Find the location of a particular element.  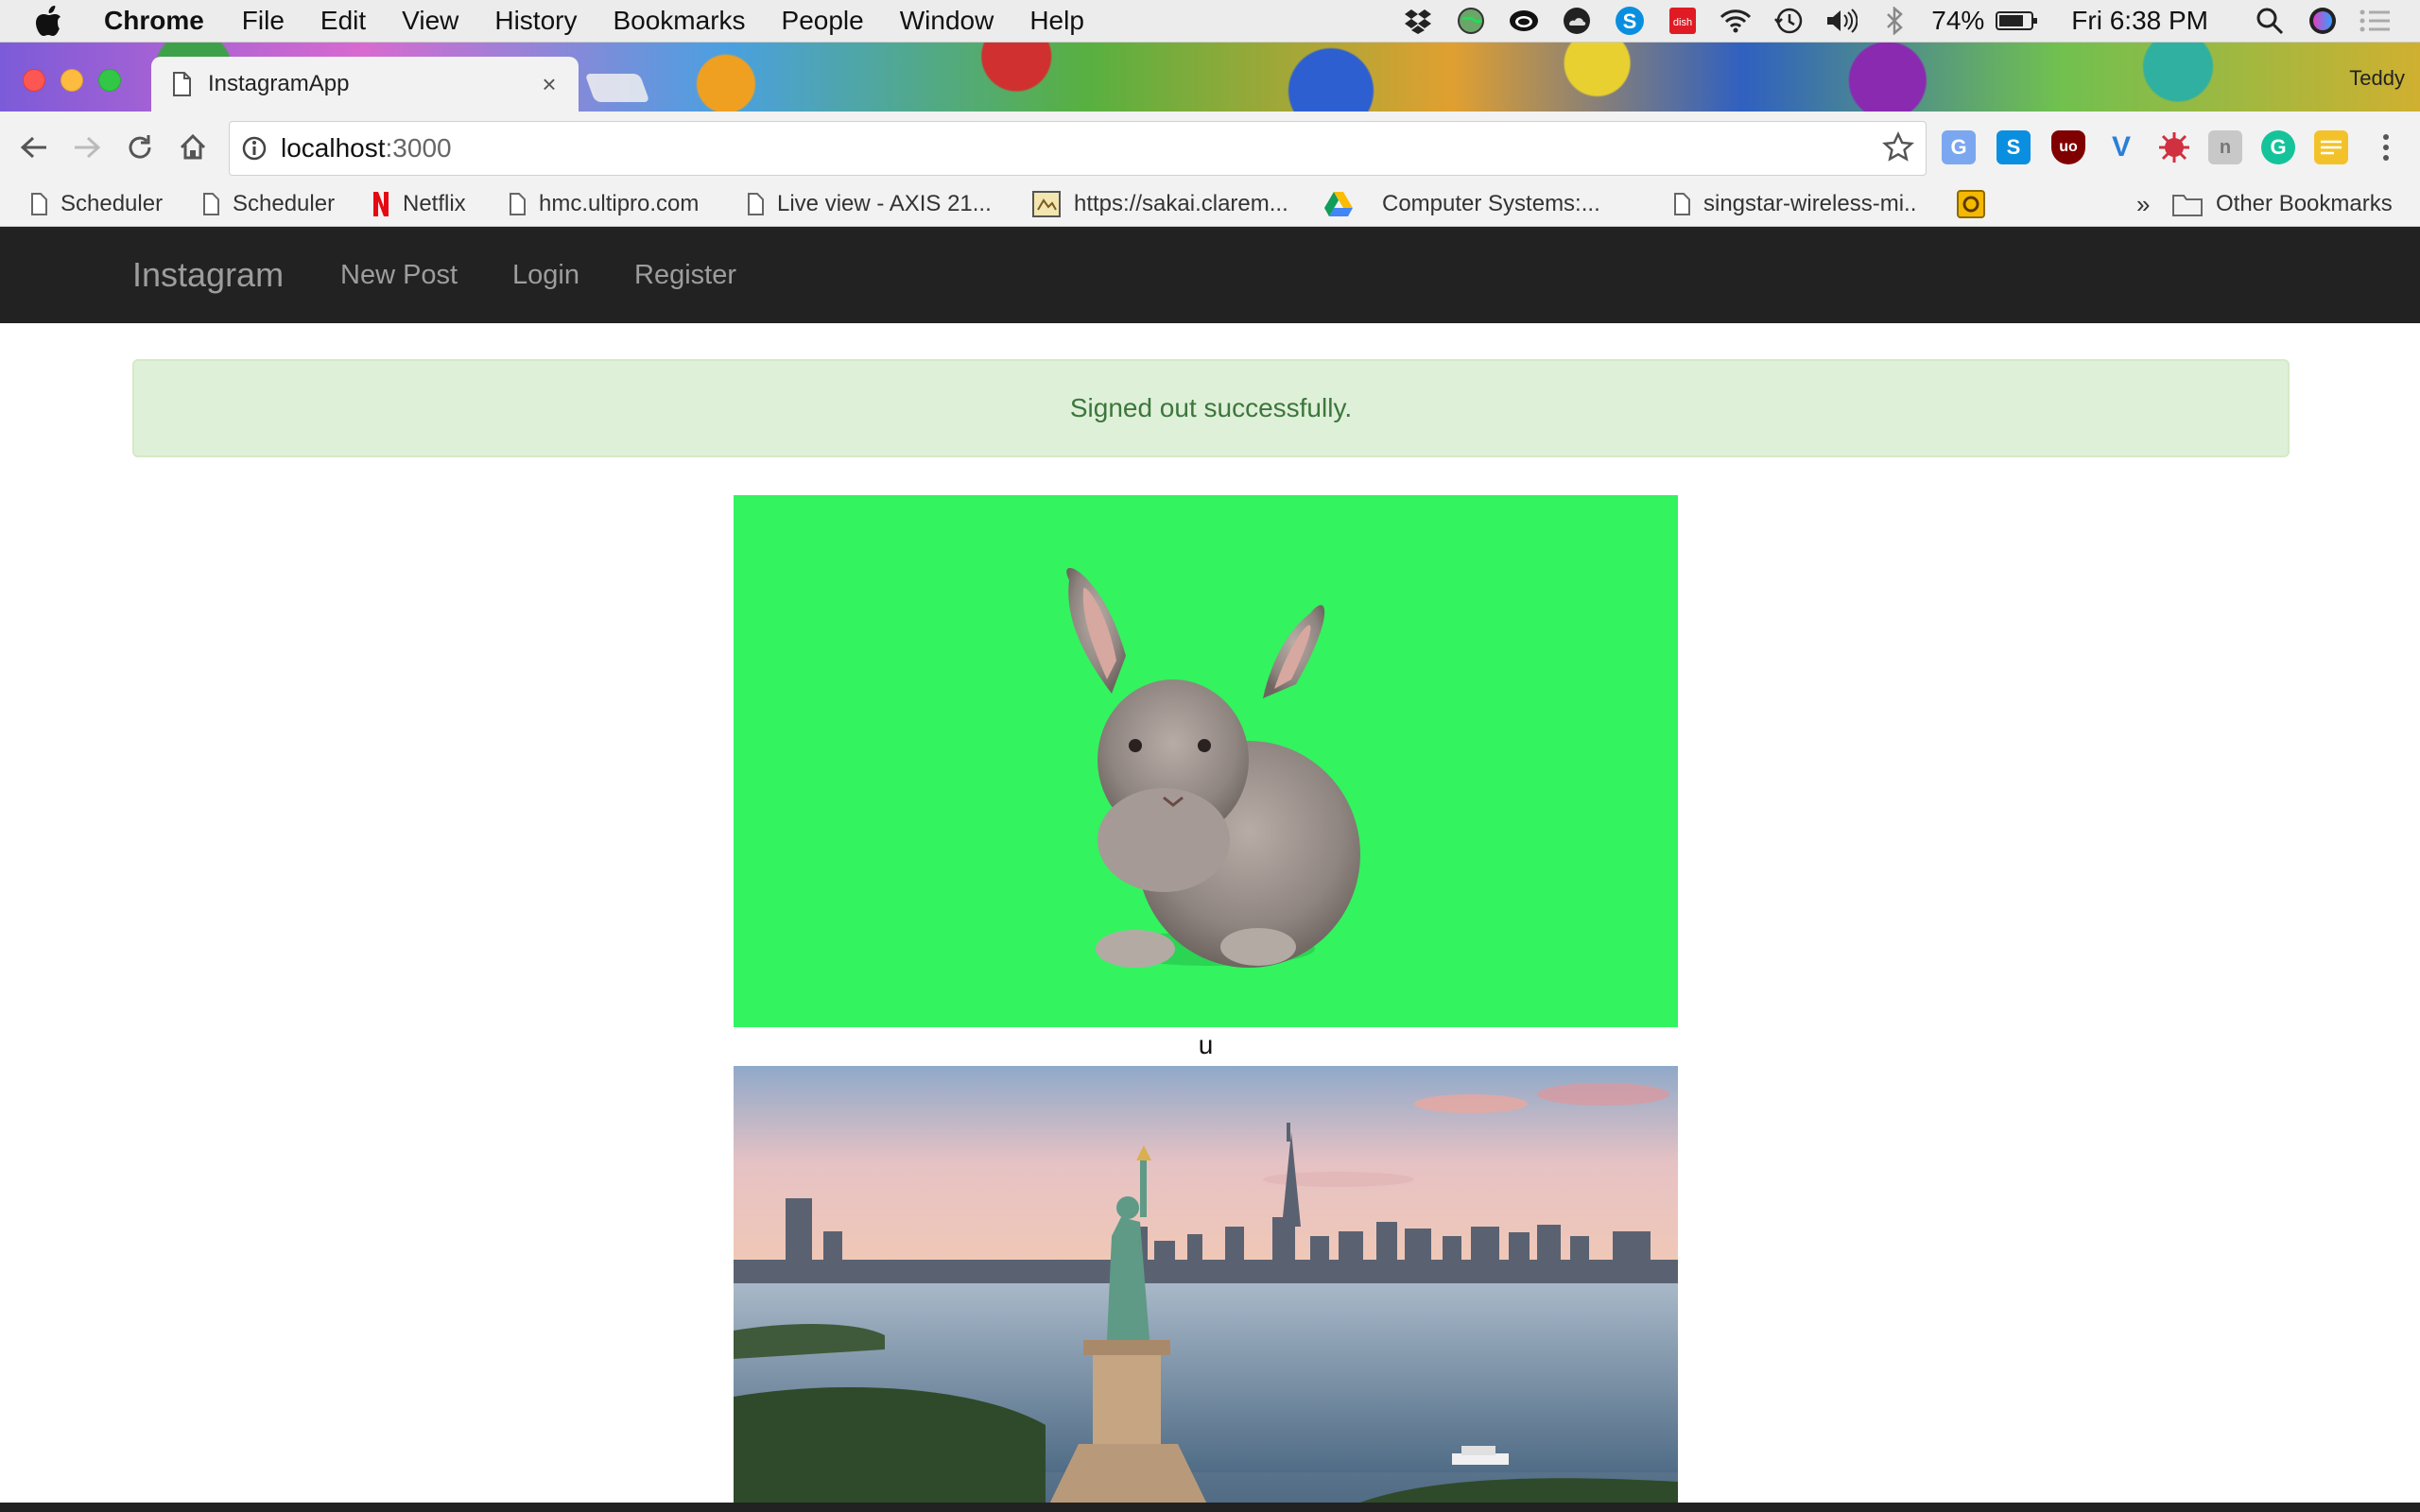

other-bookmarks: Other Bookmarks is located at coordinates (2282, 204).